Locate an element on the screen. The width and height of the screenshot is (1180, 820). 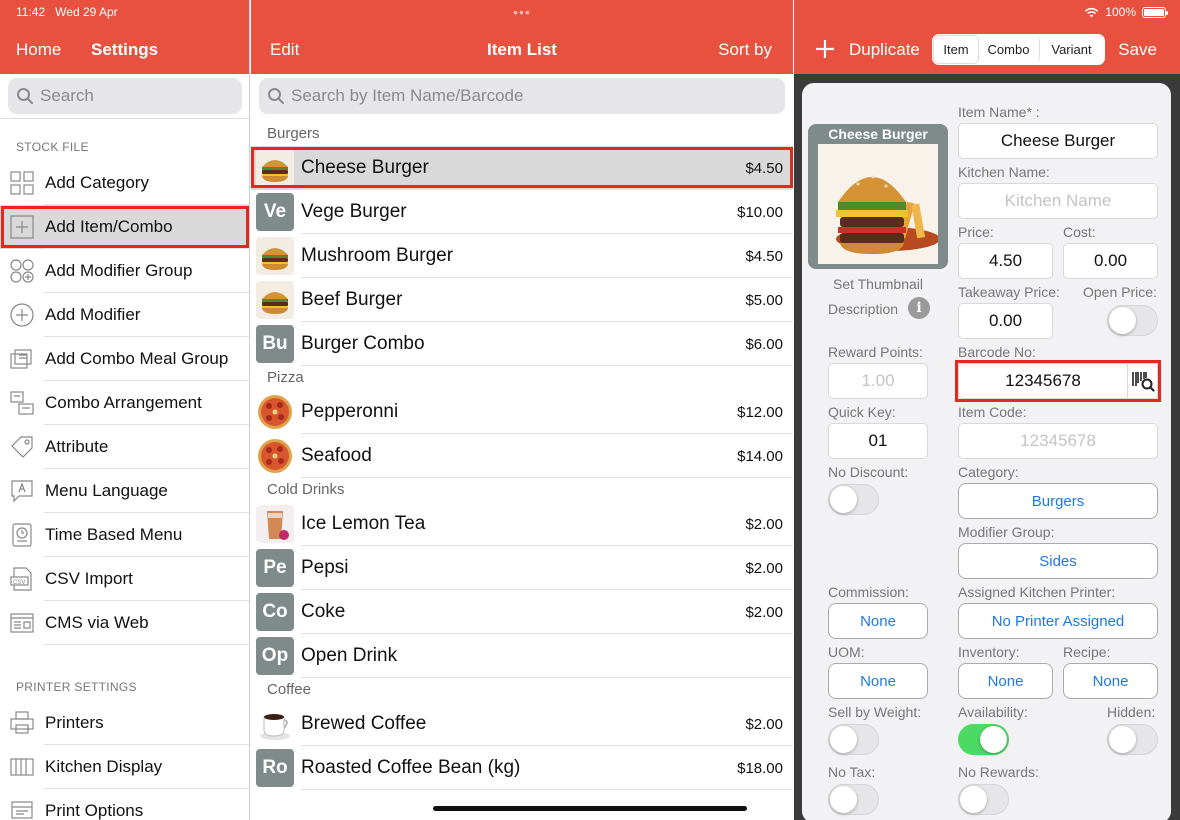
category-button: Burgers is located at coordinates (1058, 501).